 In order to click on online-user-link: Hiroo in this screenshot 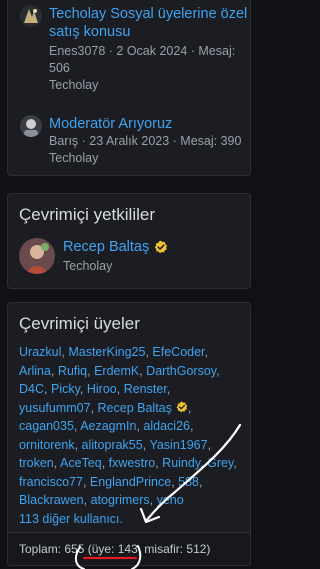, I will do `click(102, 389)`.